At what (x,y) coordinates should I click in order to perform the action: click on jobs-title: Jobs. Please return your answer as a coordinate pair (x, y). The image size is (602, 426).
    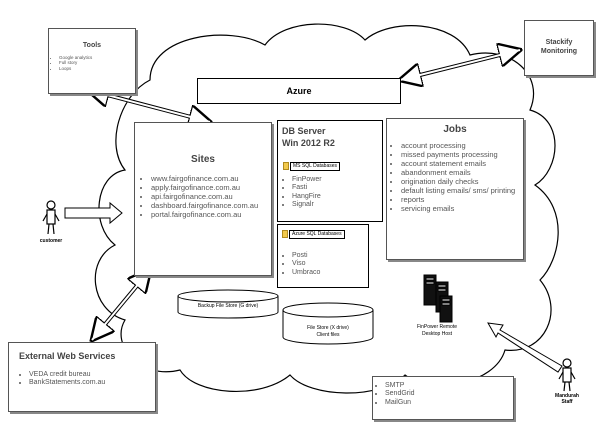
    Looking at the image, I should click on (455, 129).